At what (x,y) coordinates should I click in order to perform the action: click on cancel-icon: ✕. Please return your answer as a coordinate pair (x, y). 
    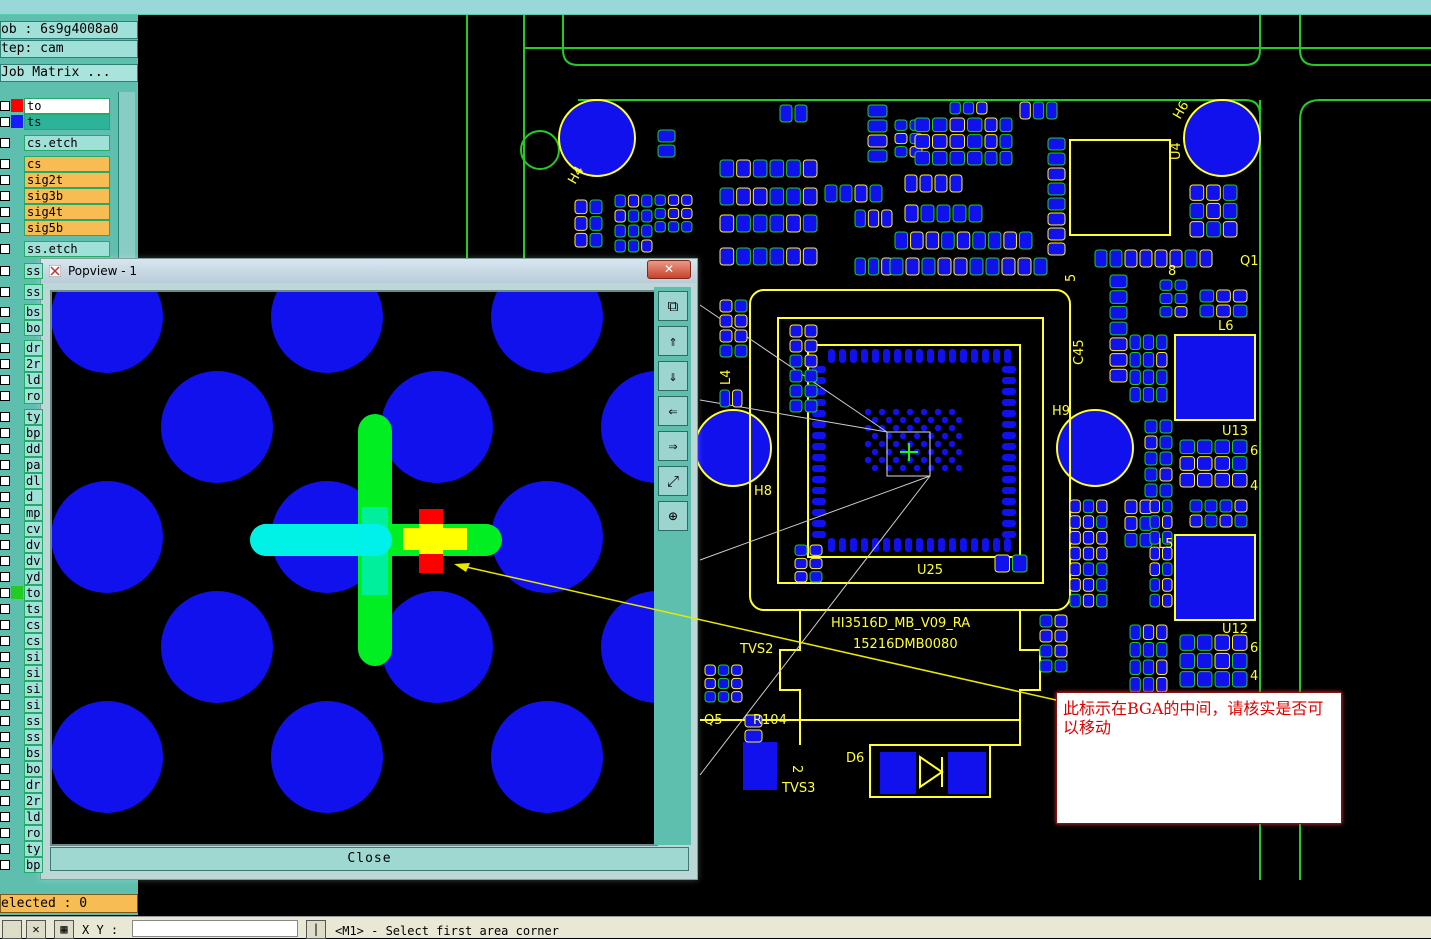
    Looking at the image, I should click on (36, 929).